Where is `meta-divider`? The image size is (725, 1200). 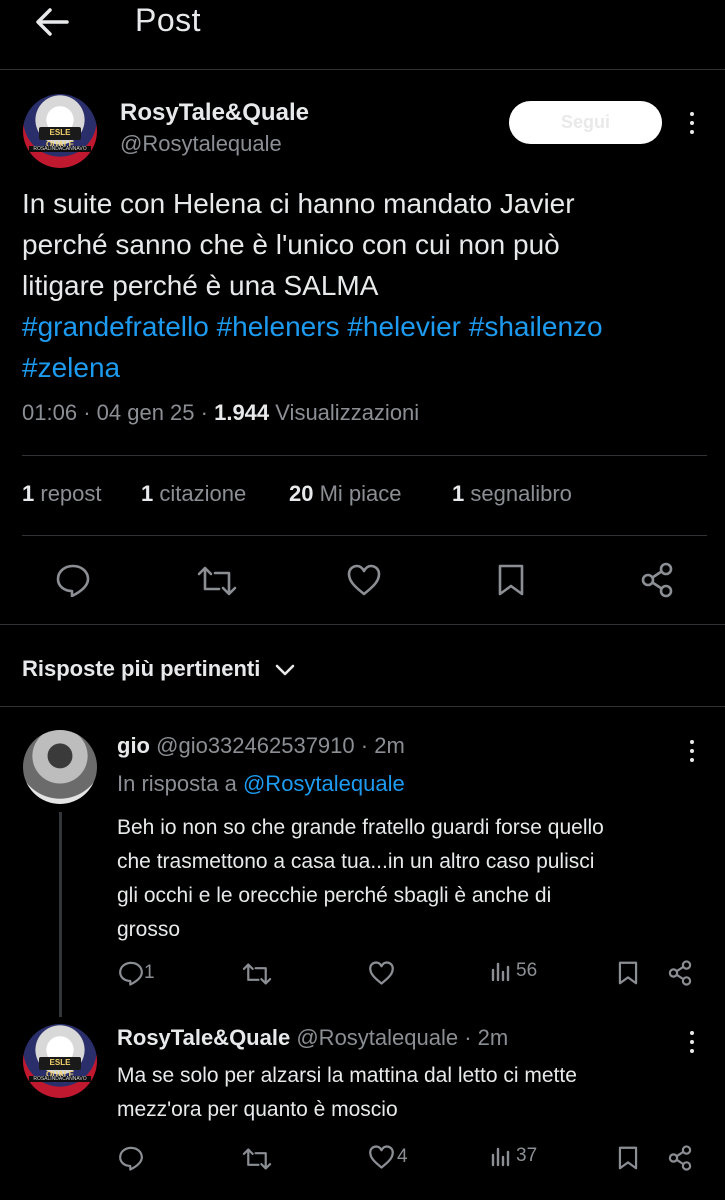
meta-divider is located at coordinates (364, 455).